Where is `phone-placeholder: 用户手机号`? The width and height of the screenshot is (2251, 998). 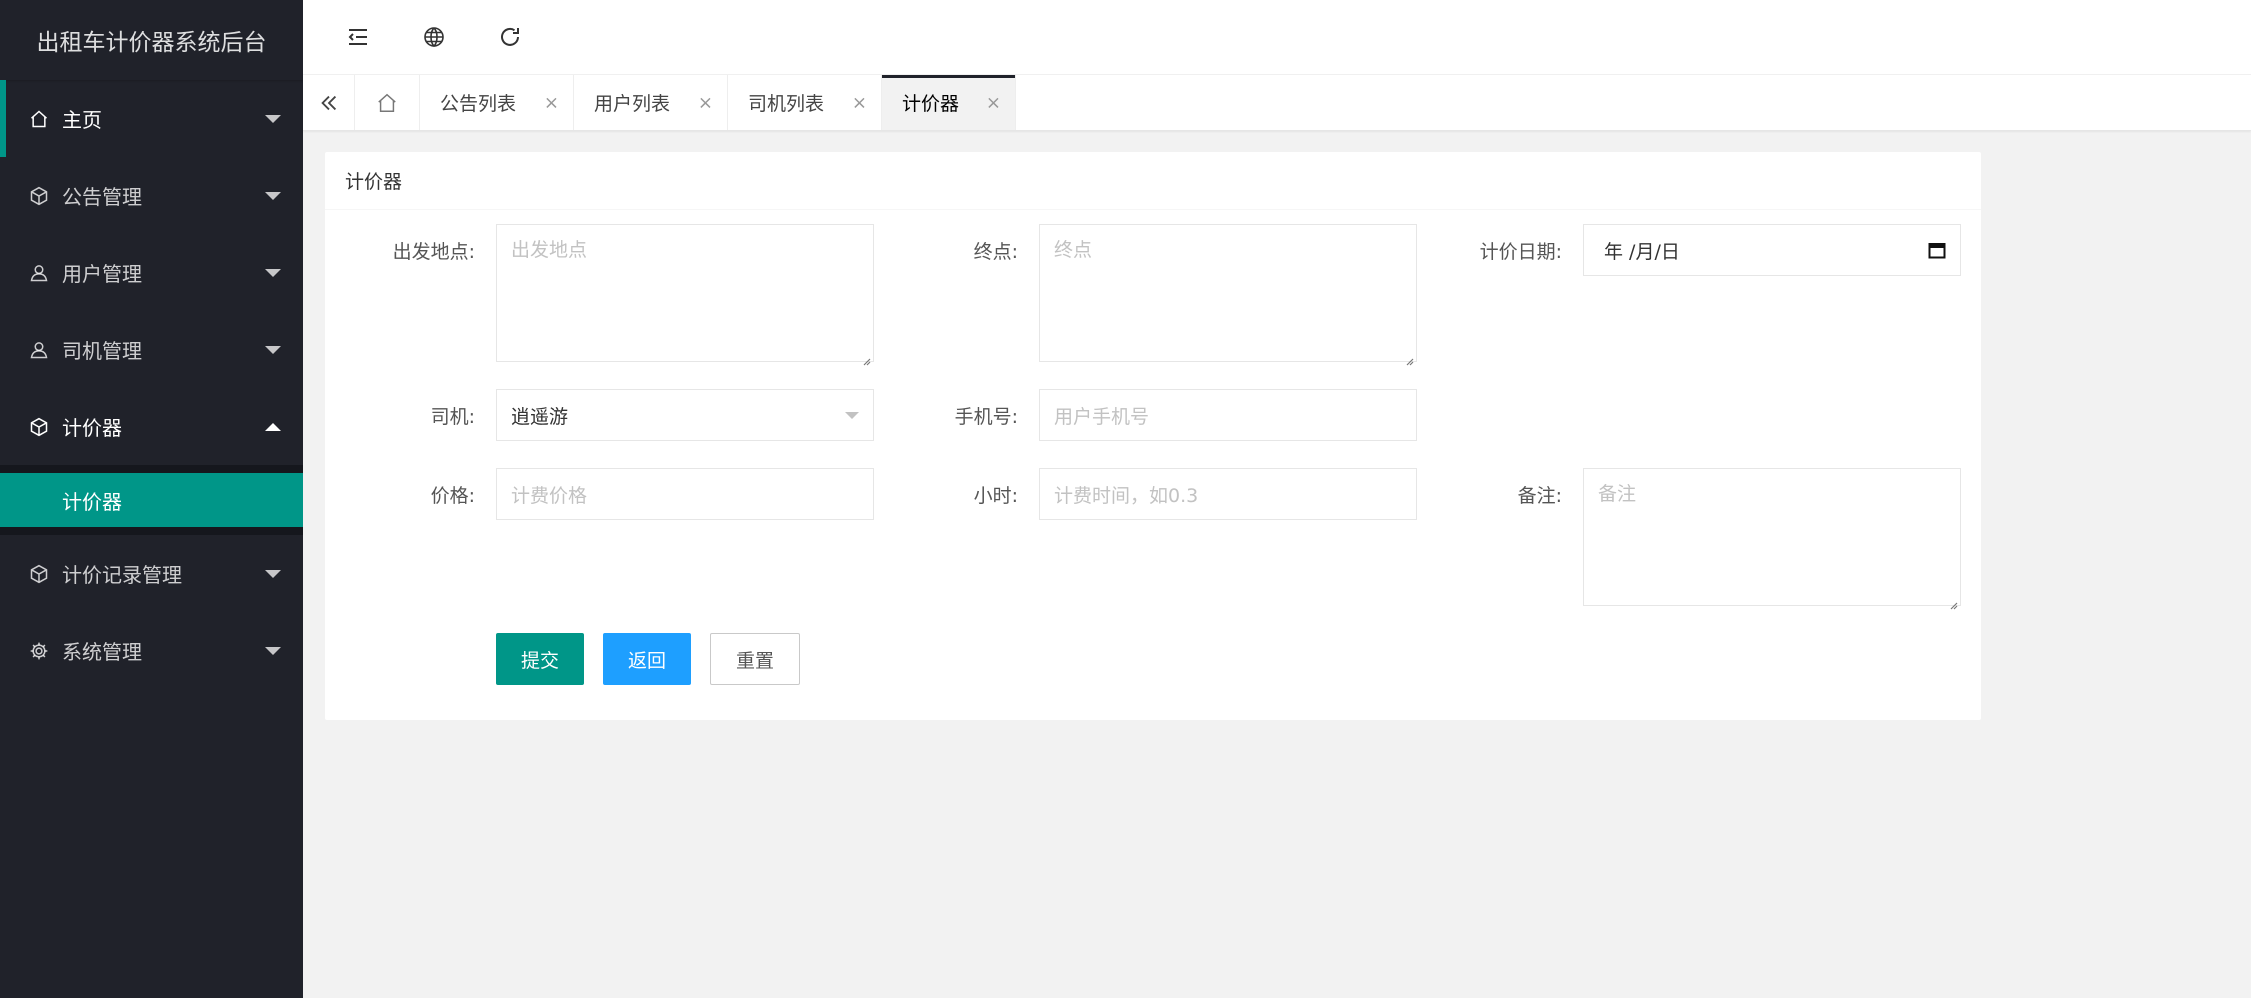 phone-placeholder: 用户手机号 is located at coordinates (1102, 416).